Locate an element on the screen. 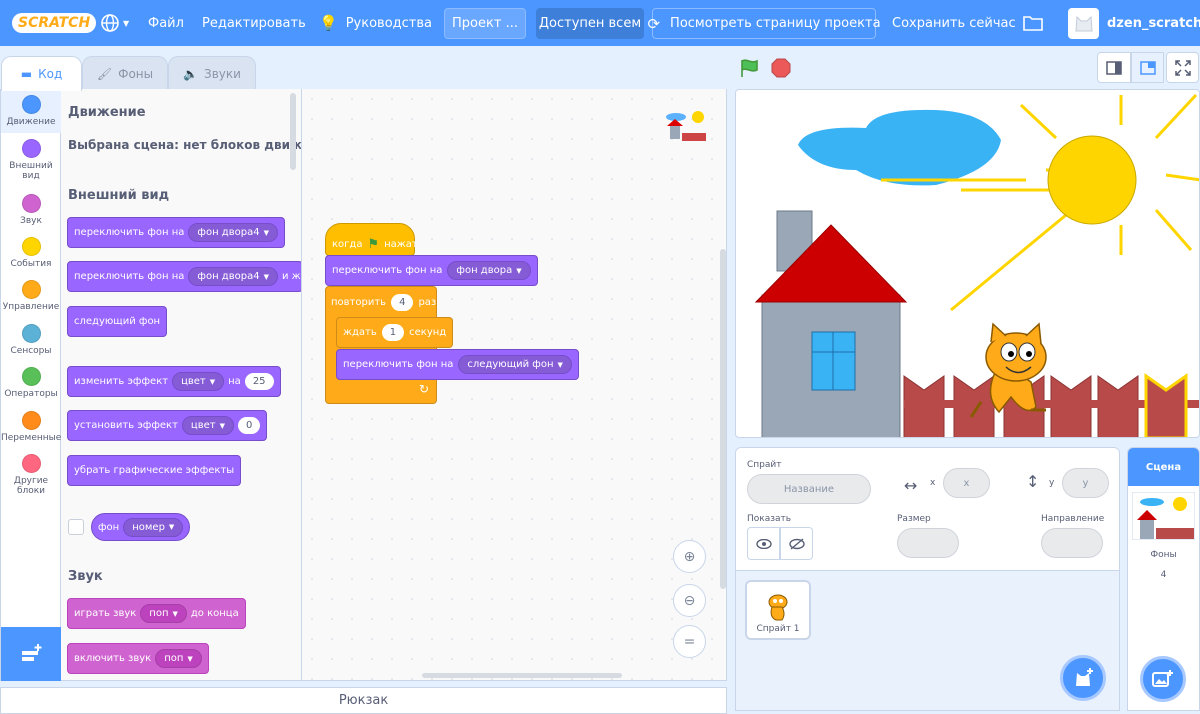 The width and height of the screenshot is (1200, 714). size-input is located at coordinates (928, 543).